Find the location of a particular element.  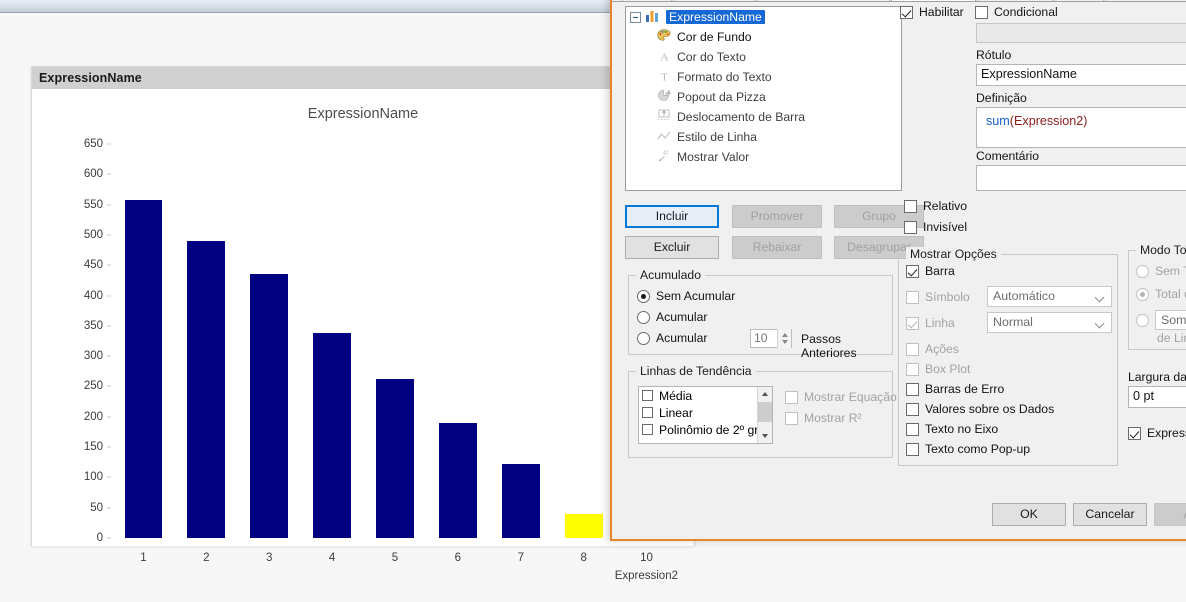

definicao-input: sum(Expression2) is located at coordinates (1081, 127).